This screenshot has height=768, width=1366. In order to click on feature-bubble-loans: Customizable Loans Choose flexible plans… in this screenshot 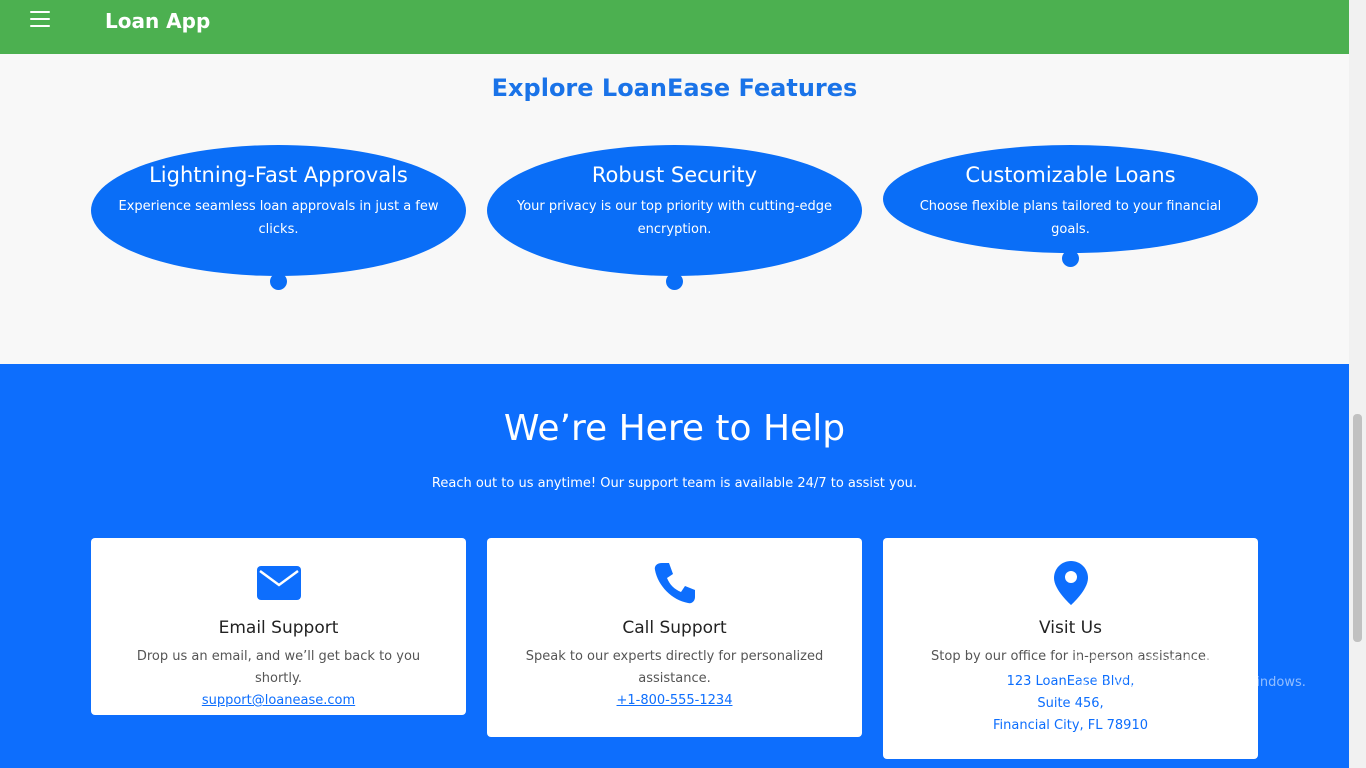, I will do `click(1070, 206)`.